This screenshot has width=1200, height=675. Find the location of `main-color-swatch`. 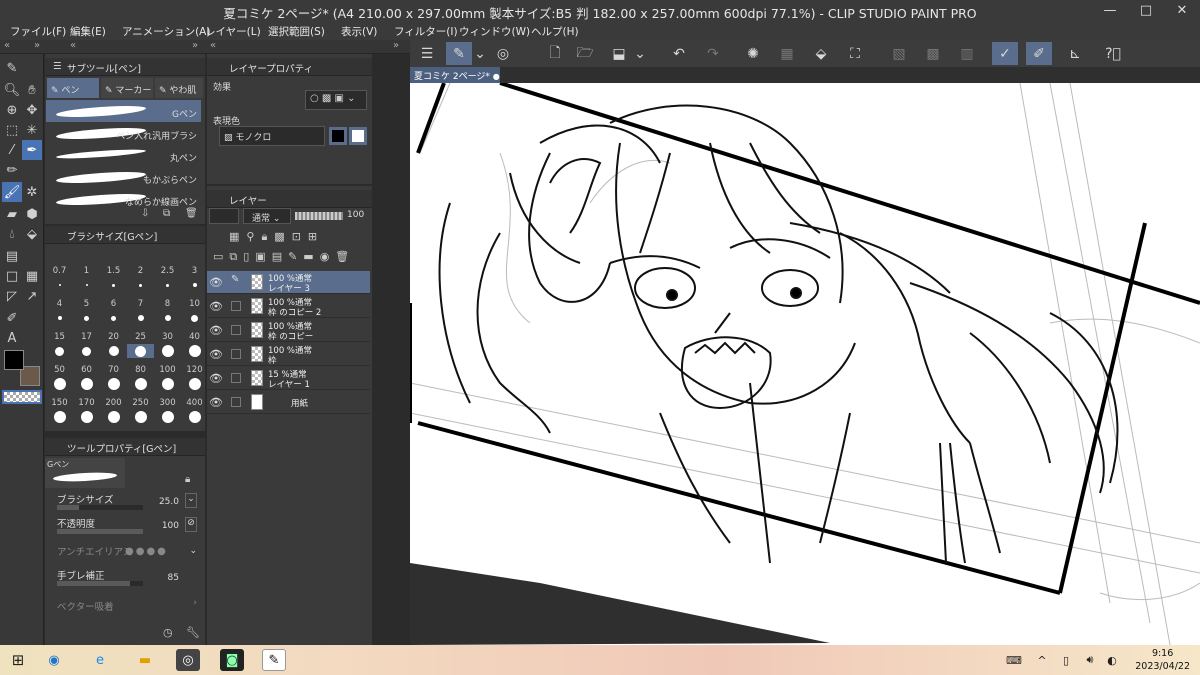

main-color-swatch is located at coordinates (14, 360).